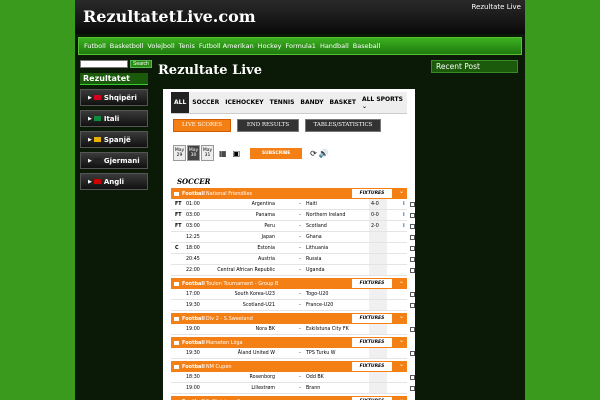  Describe the element at coordinates (293, 270) in the screenshot. I see `table-row: 22:00 Central African Republic Uganda -` at that location.